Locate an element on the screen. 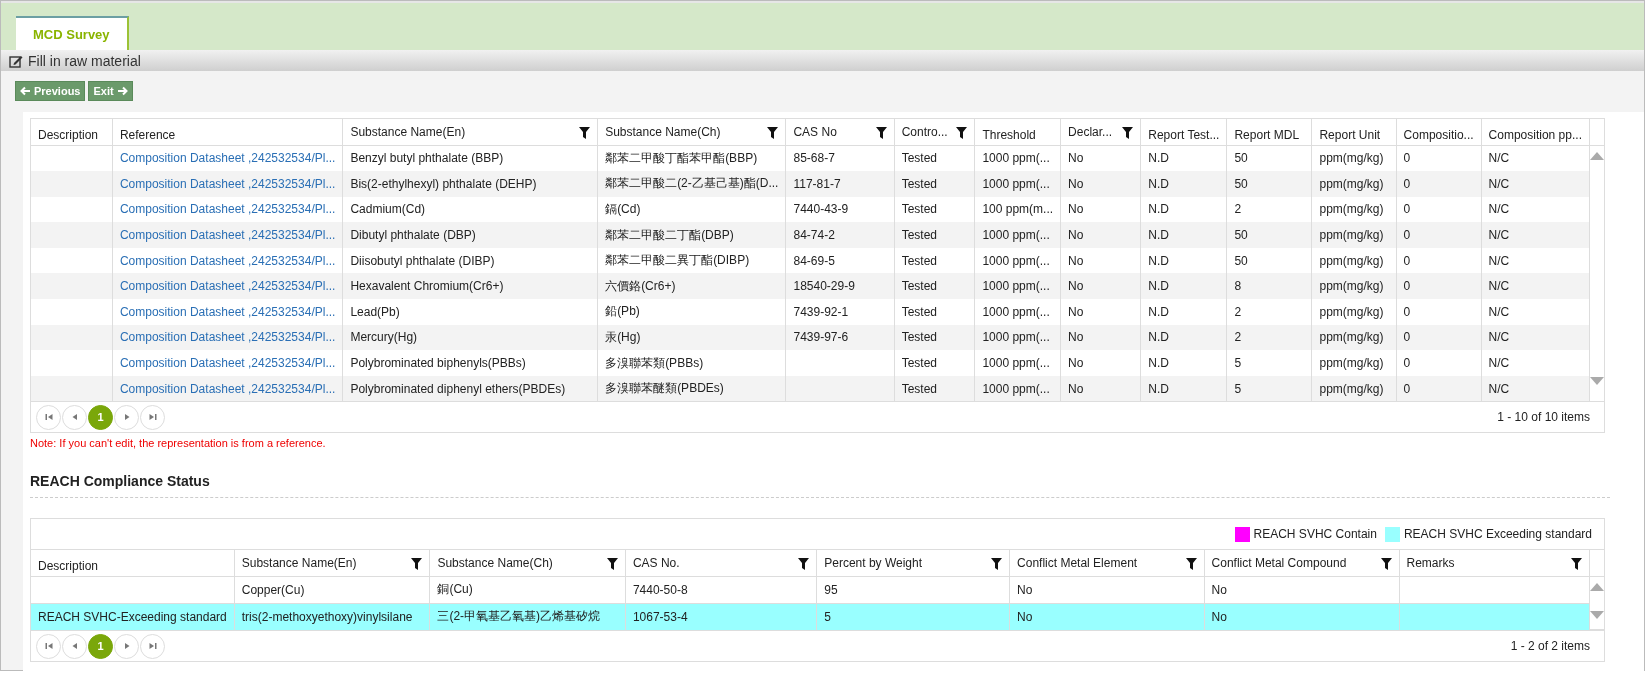  table-cell: 84-74-2 is located at coordinates (814, 235).